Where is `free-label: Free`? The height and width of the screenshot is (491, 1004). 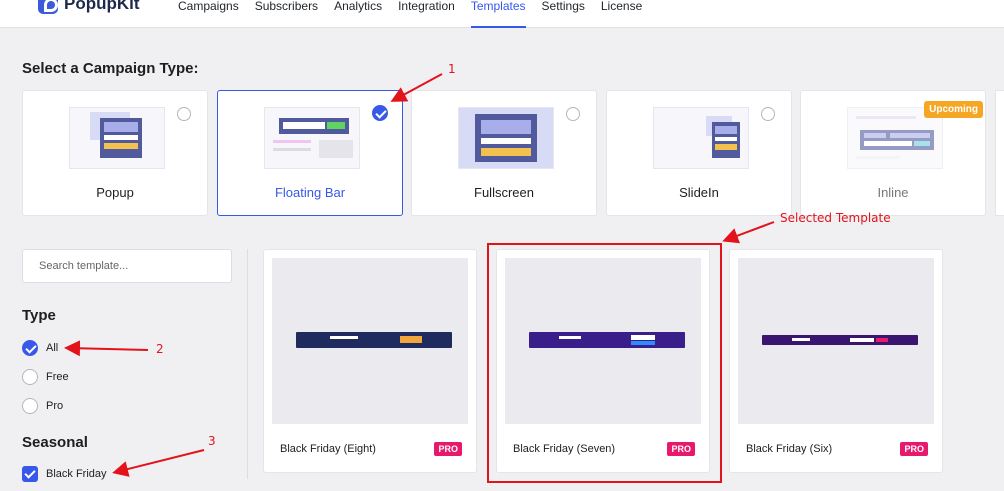
free-label: Free is located at coordinates (57, 377).